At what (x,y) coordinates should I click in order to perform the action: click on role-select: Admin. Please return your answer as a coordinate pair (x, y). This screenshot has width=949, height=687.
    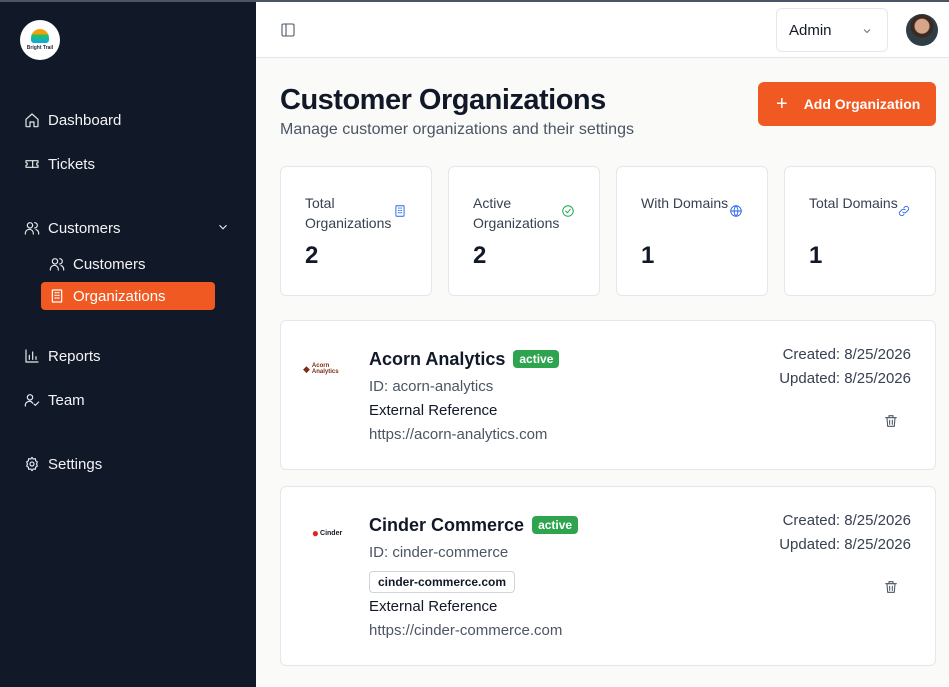
    Looking at the image, I should click on (832, 30).